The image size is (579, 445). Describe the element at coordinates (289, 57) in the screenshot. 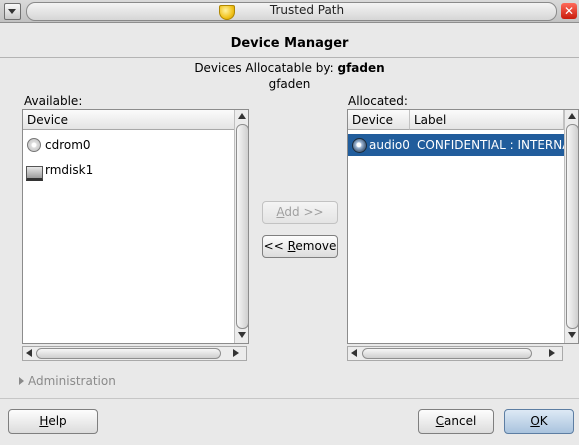

I see `header-divider` at that location.